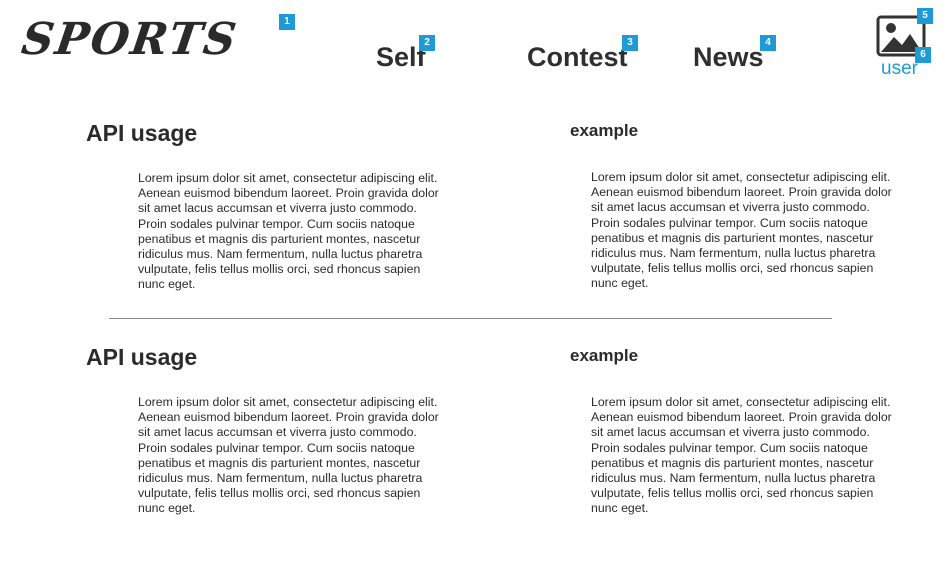  I want to click on annotation-marker: 5, so click(925, 16).